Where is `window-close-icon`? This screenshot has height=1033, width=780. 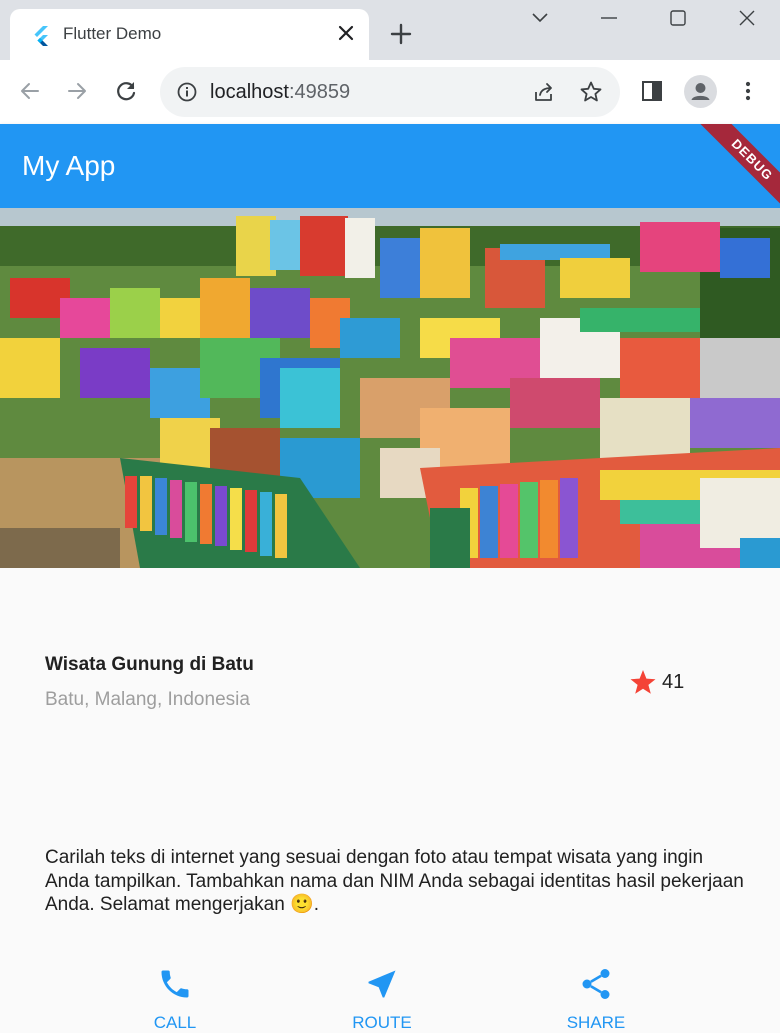 window-close-icon is located at coordinates (747, 18).